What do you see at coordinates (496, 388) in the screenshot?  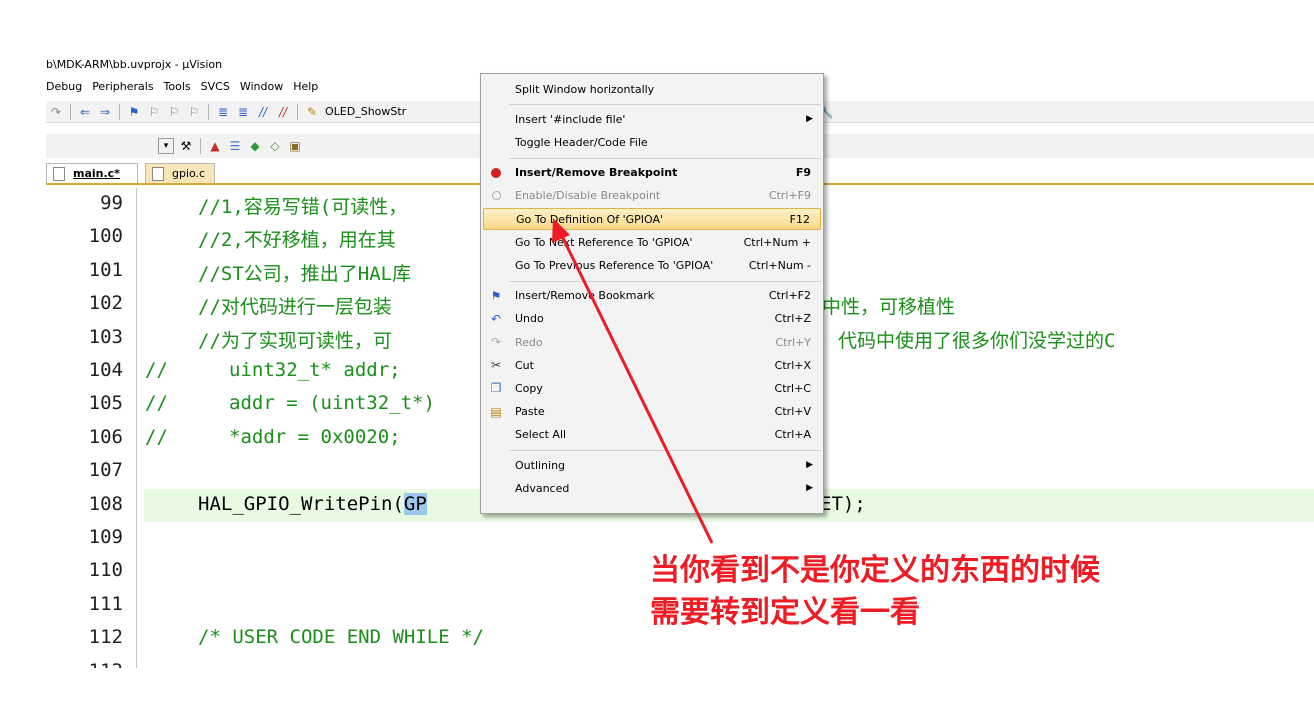 I see `copy-icon: ❐` at bounding box center [496, 388].